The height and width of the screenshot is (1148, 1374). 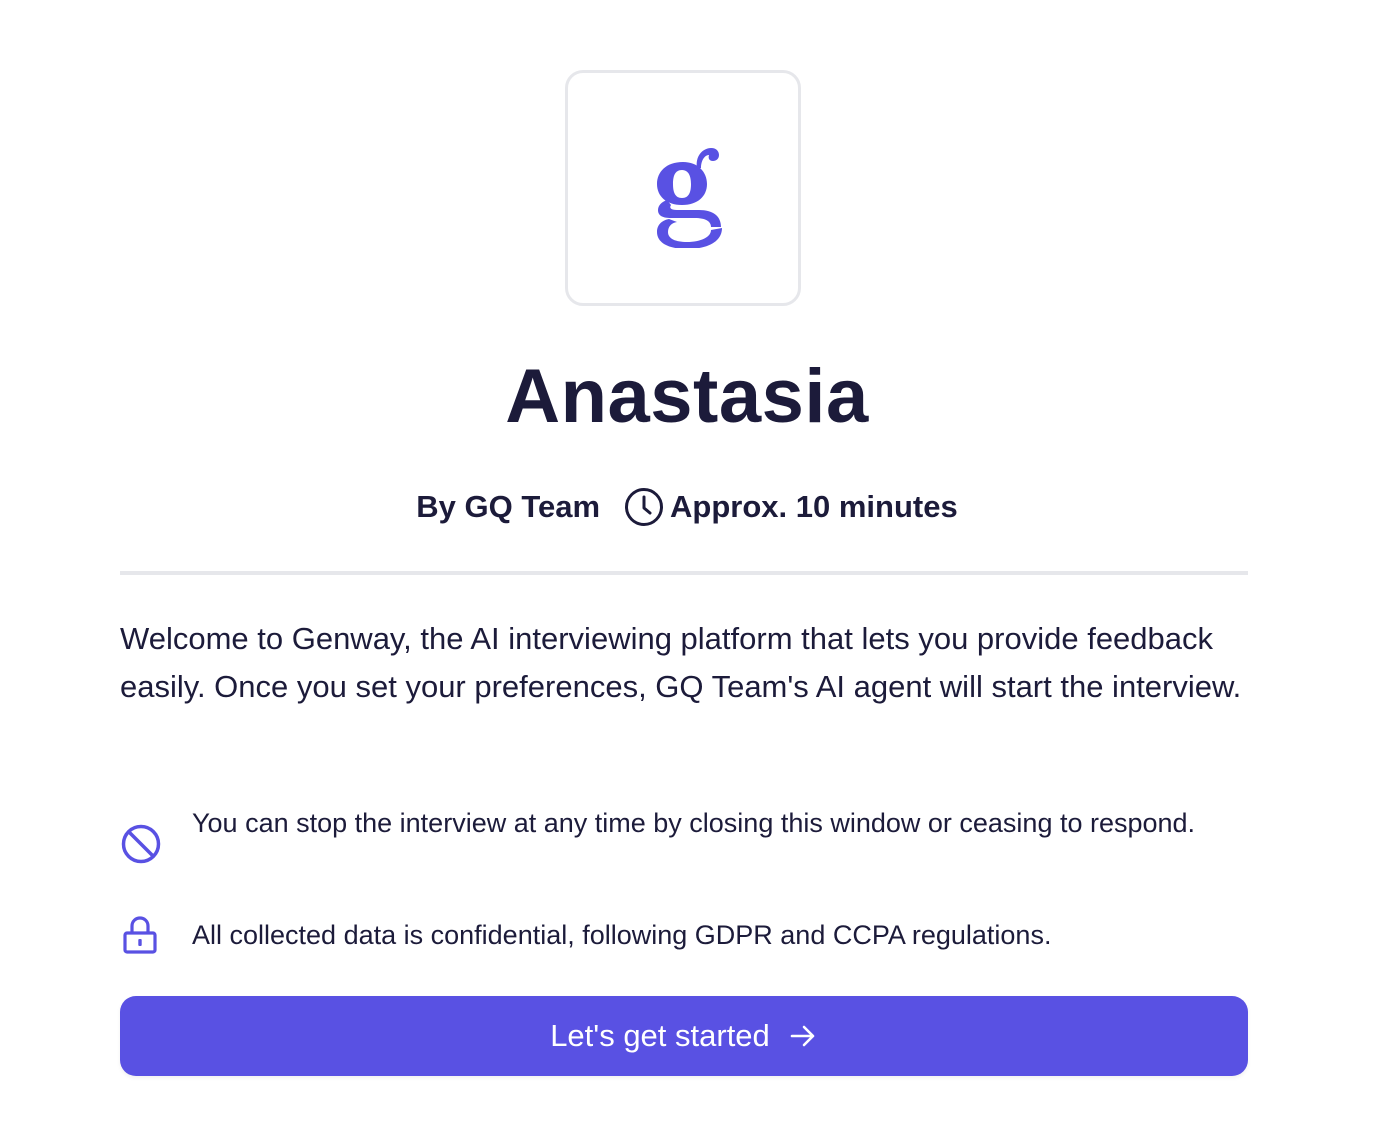 I want to click on get-started-label: Let's get started, so click(x=660, y=1035).